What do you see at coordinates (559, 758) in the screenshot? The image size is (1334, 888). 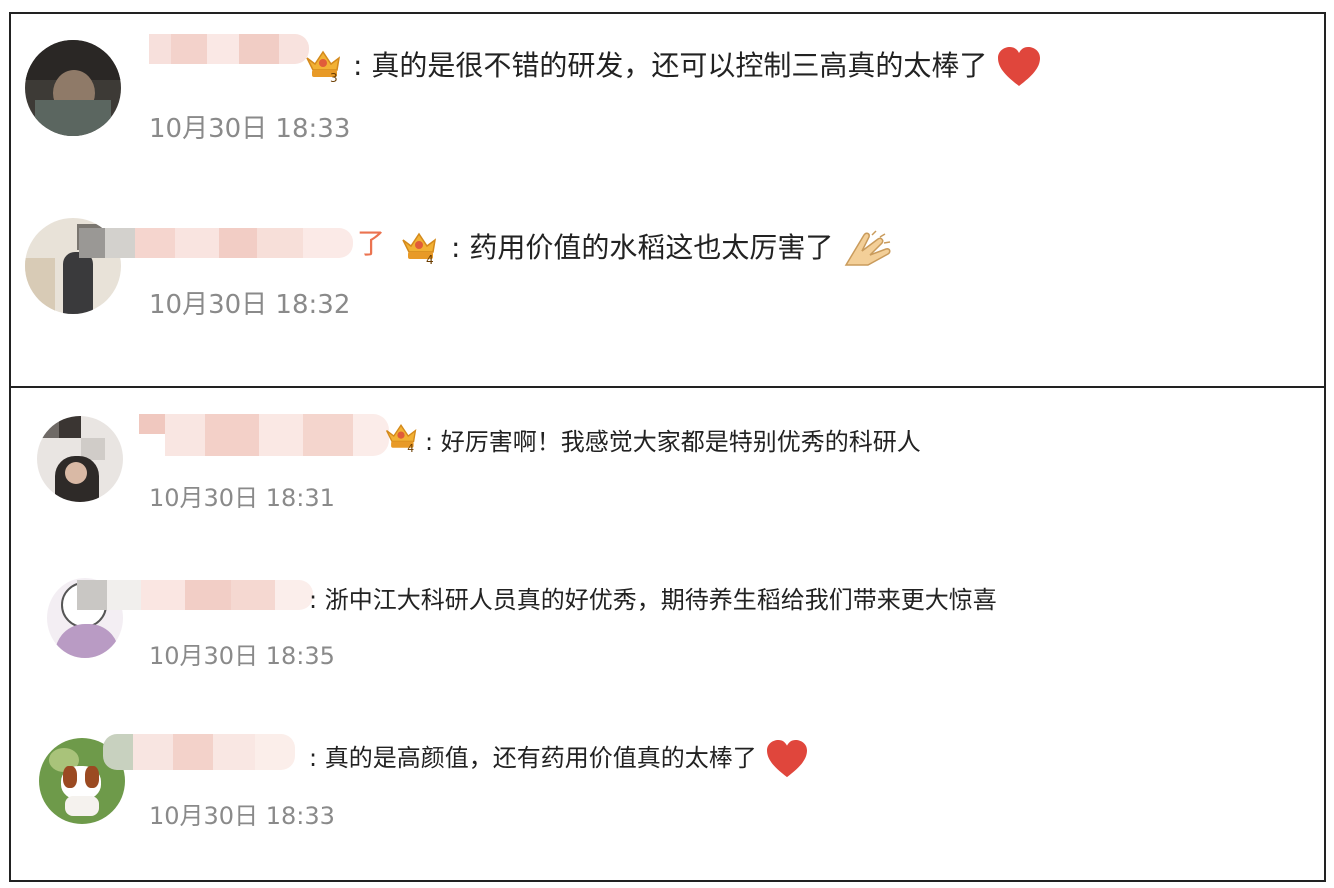 I see `comment-text: : 真的是高颜值，还有药用价值真的太棒了` at bounding box center [559, 758].